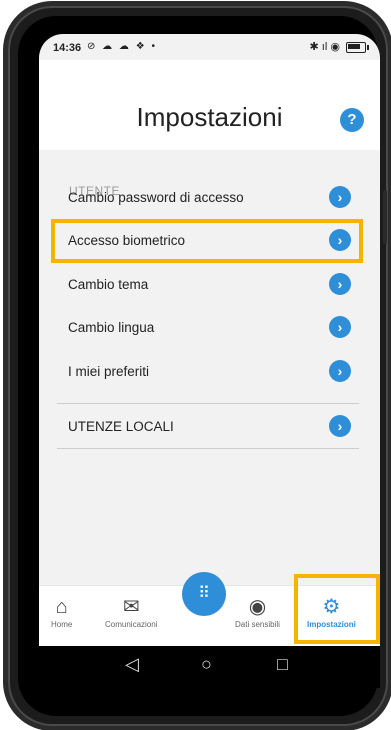 The image size is (391, 730). I want to click on settings-row-cambio-tema: Cambio tema ›, so click(207, 285).